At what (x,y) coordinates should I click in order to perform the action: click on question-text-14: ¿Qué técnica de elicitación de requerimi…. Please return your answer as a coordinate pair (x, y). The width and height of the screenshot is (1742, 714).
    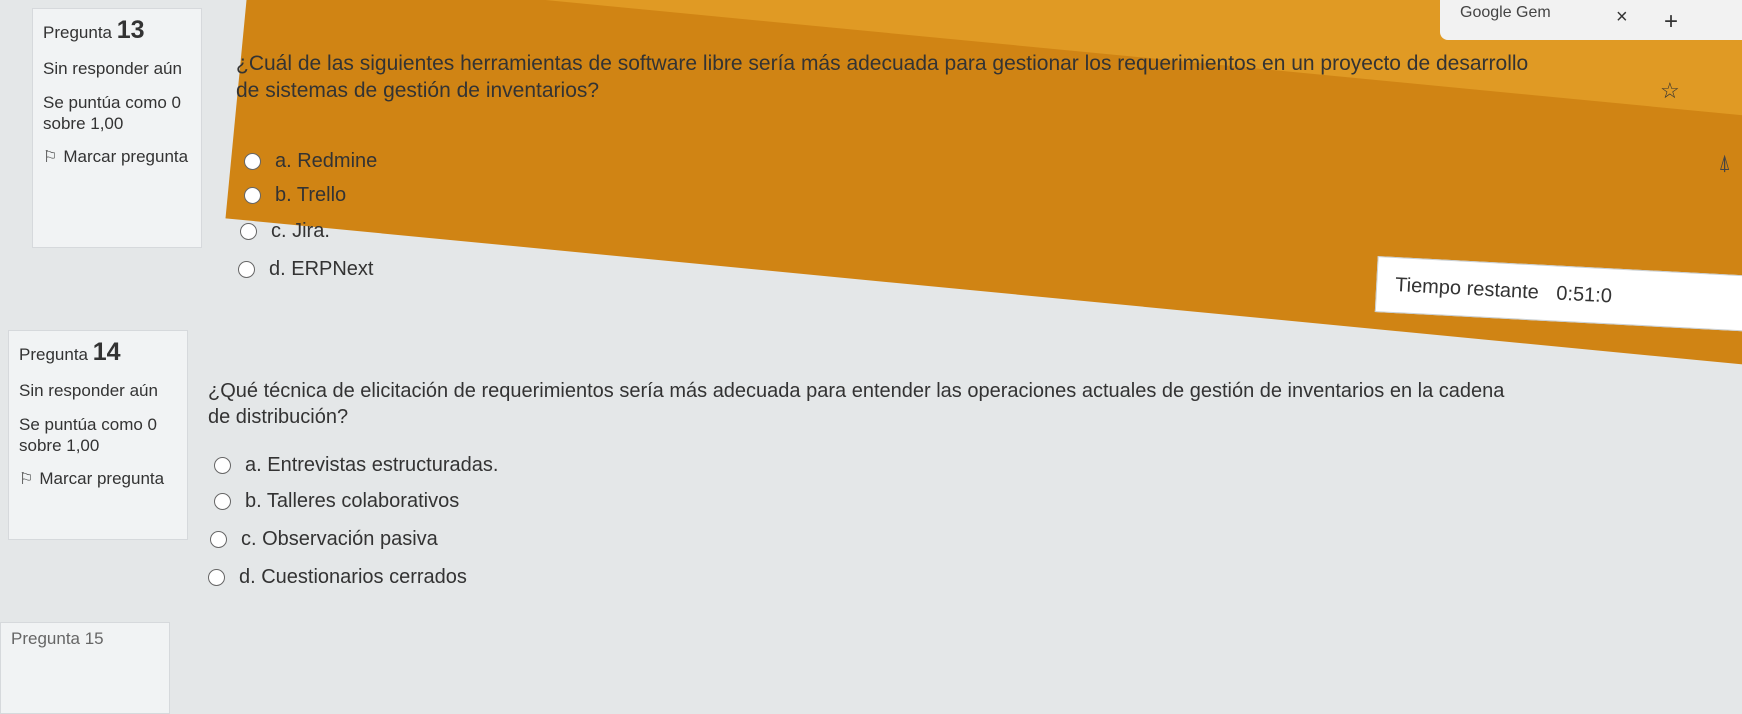
    Looking at the image, I should click on (856, 404).